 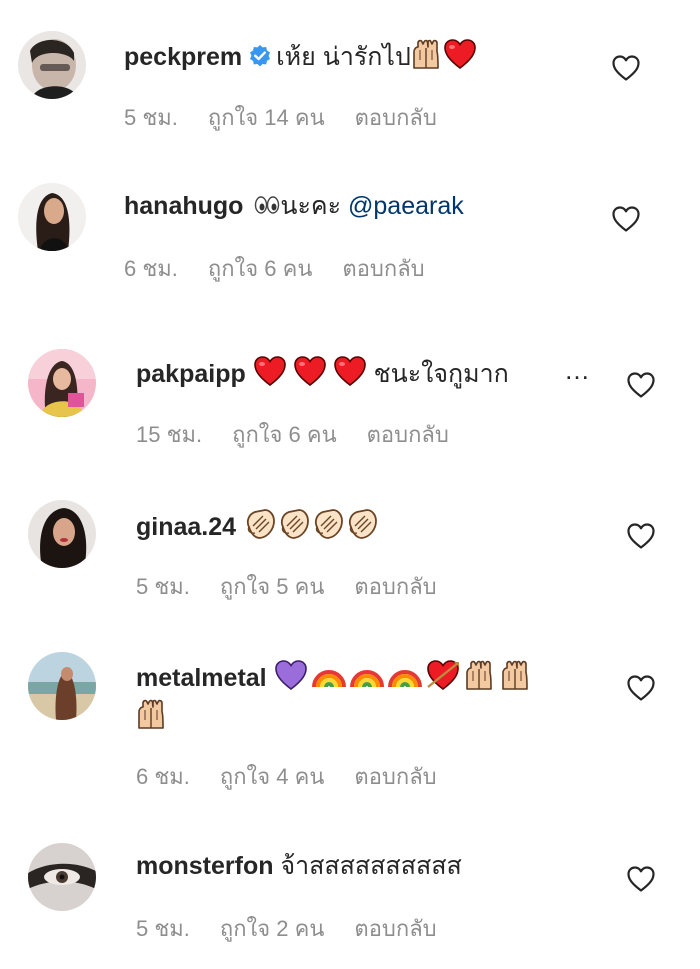 I want to click on comment-meta: 15 ชม. ถูกใจ 6 คน ตอบกลับ, so click(x=292, y=435).